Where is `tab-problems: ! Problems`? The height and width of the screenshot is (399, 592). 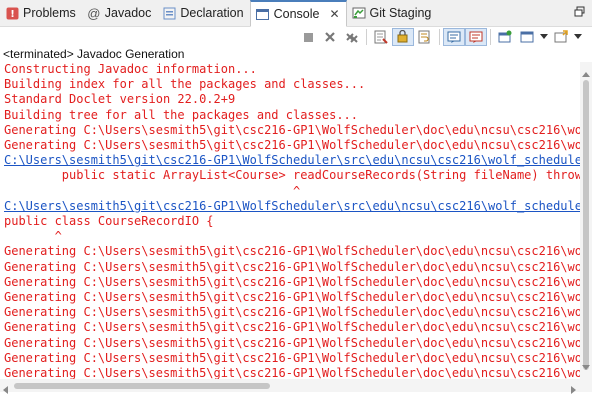
tab-problems: ! Problems is located at coordinates (41, 13).